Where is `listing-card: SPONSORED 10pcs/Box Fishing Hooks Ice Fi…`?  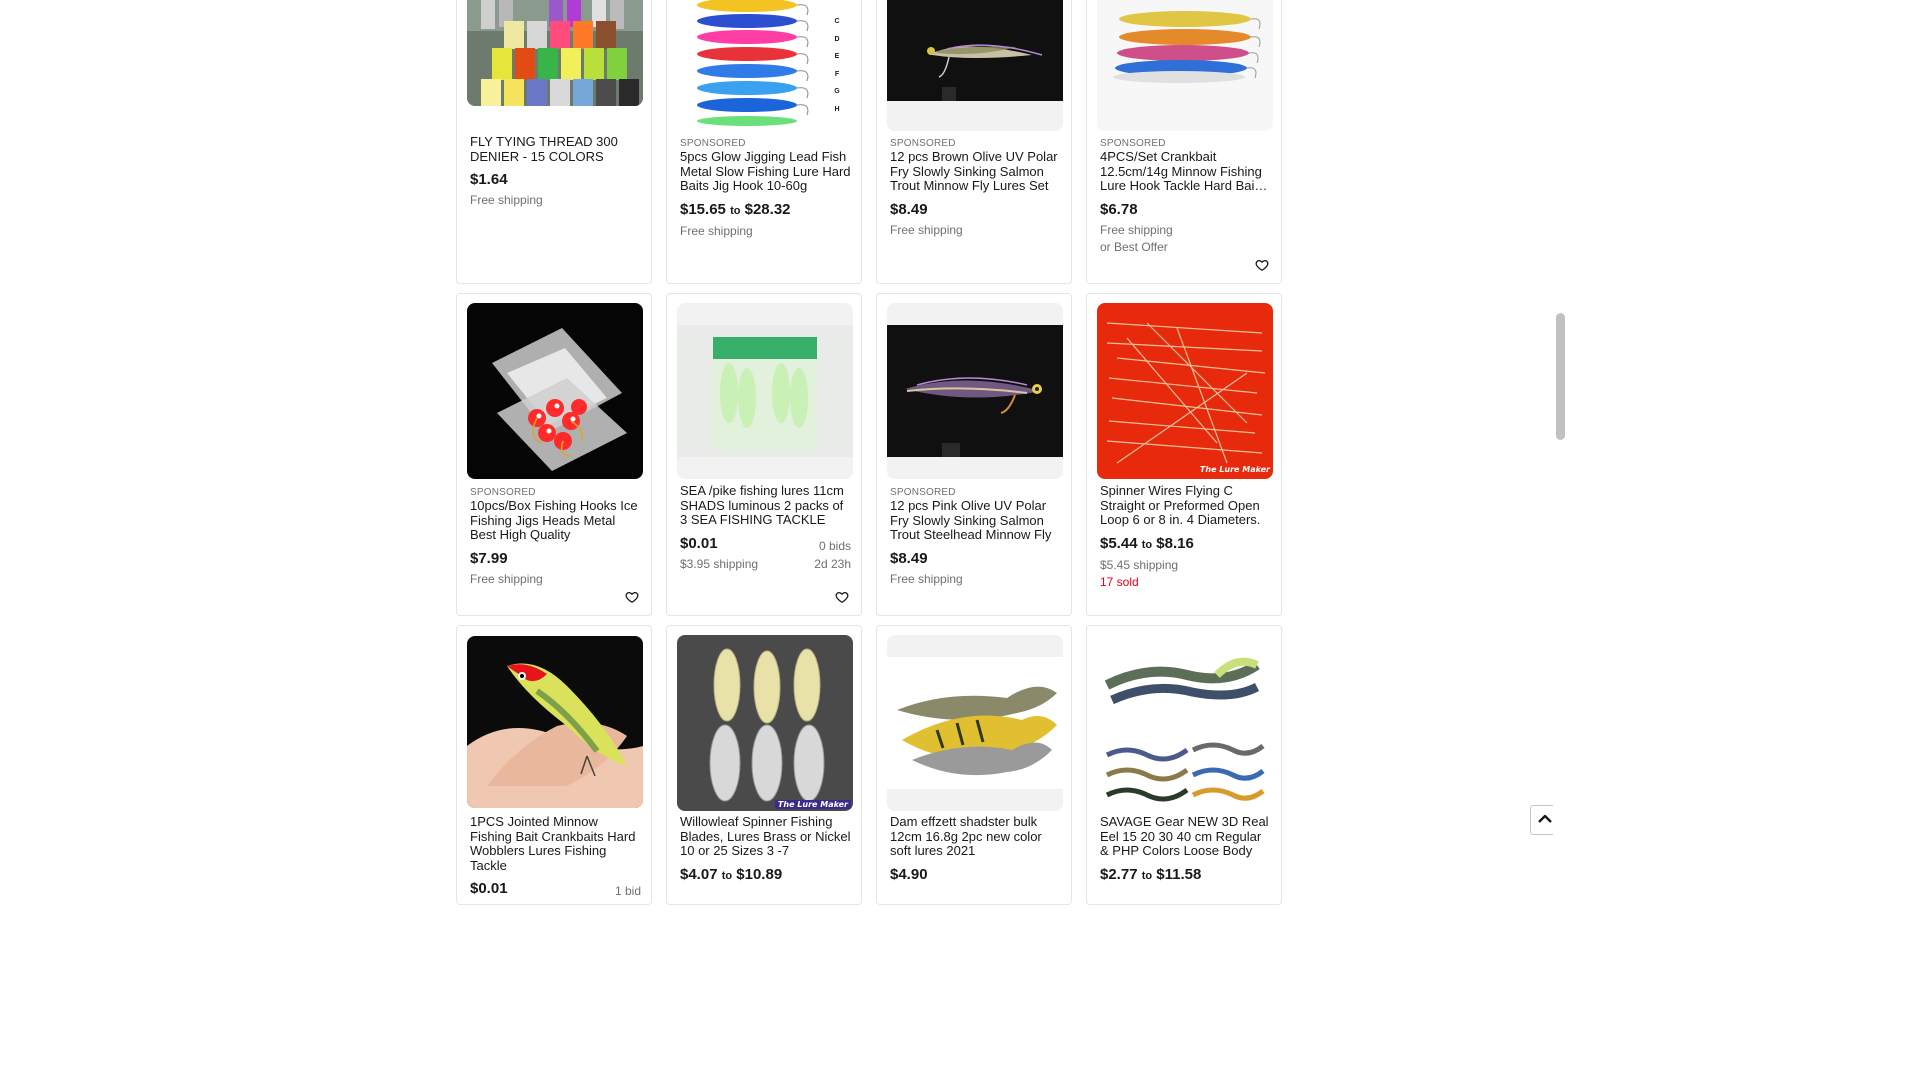
listing-card: SPONSORED 10pcs/Box Fishing Hooks Ice Fi… is located at coordinates (554, 454).